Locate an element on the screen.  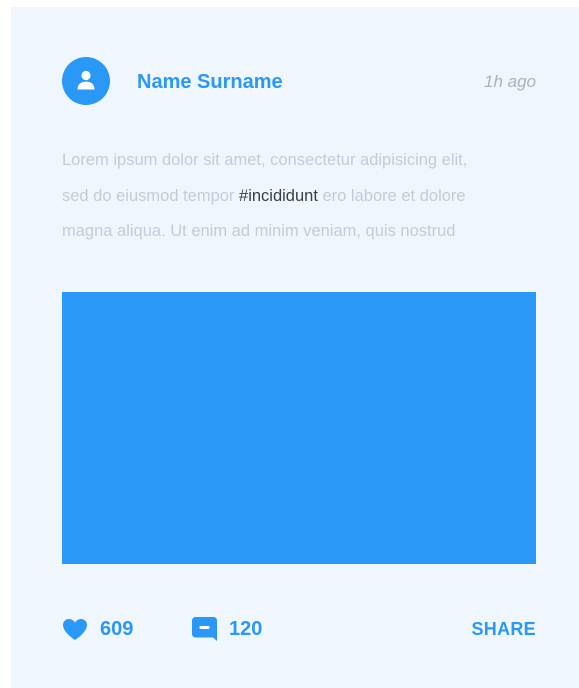
like-count: 609 is located at coordinates (117, 629).